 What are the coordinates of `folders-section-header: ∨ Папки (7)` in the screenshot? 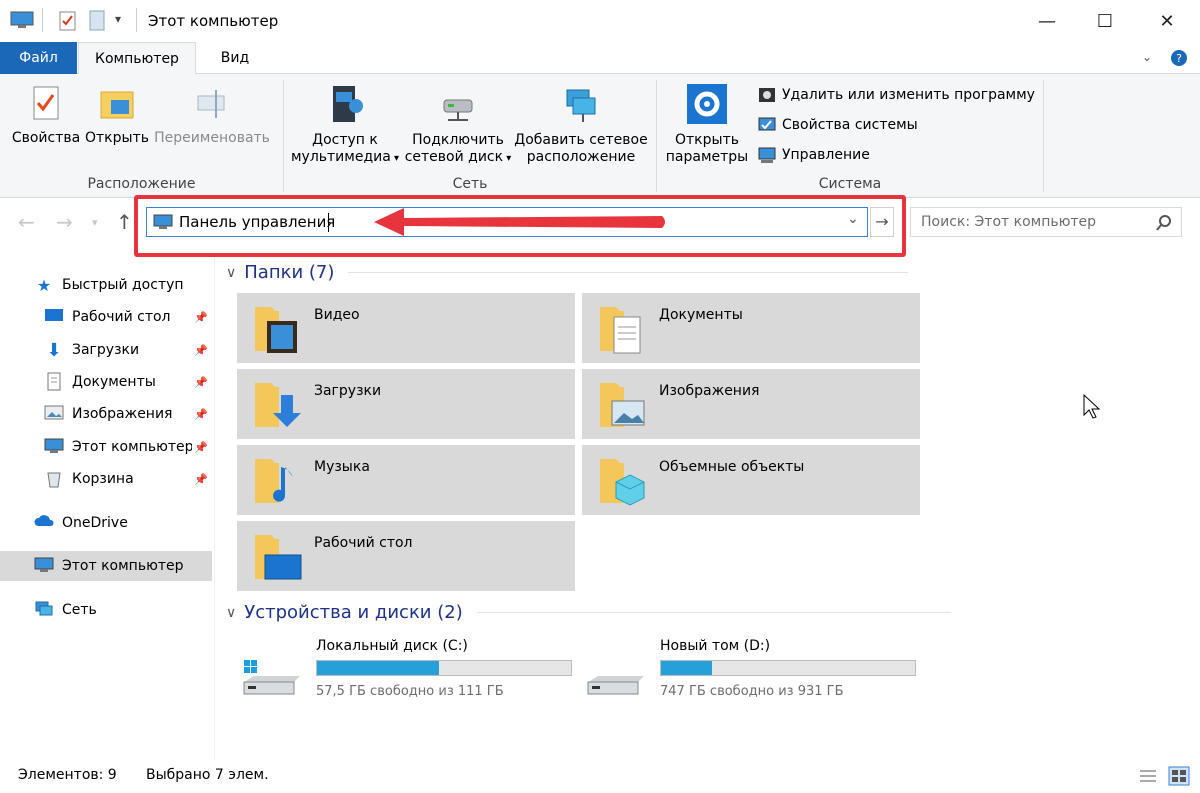 It's located at (567, 272).